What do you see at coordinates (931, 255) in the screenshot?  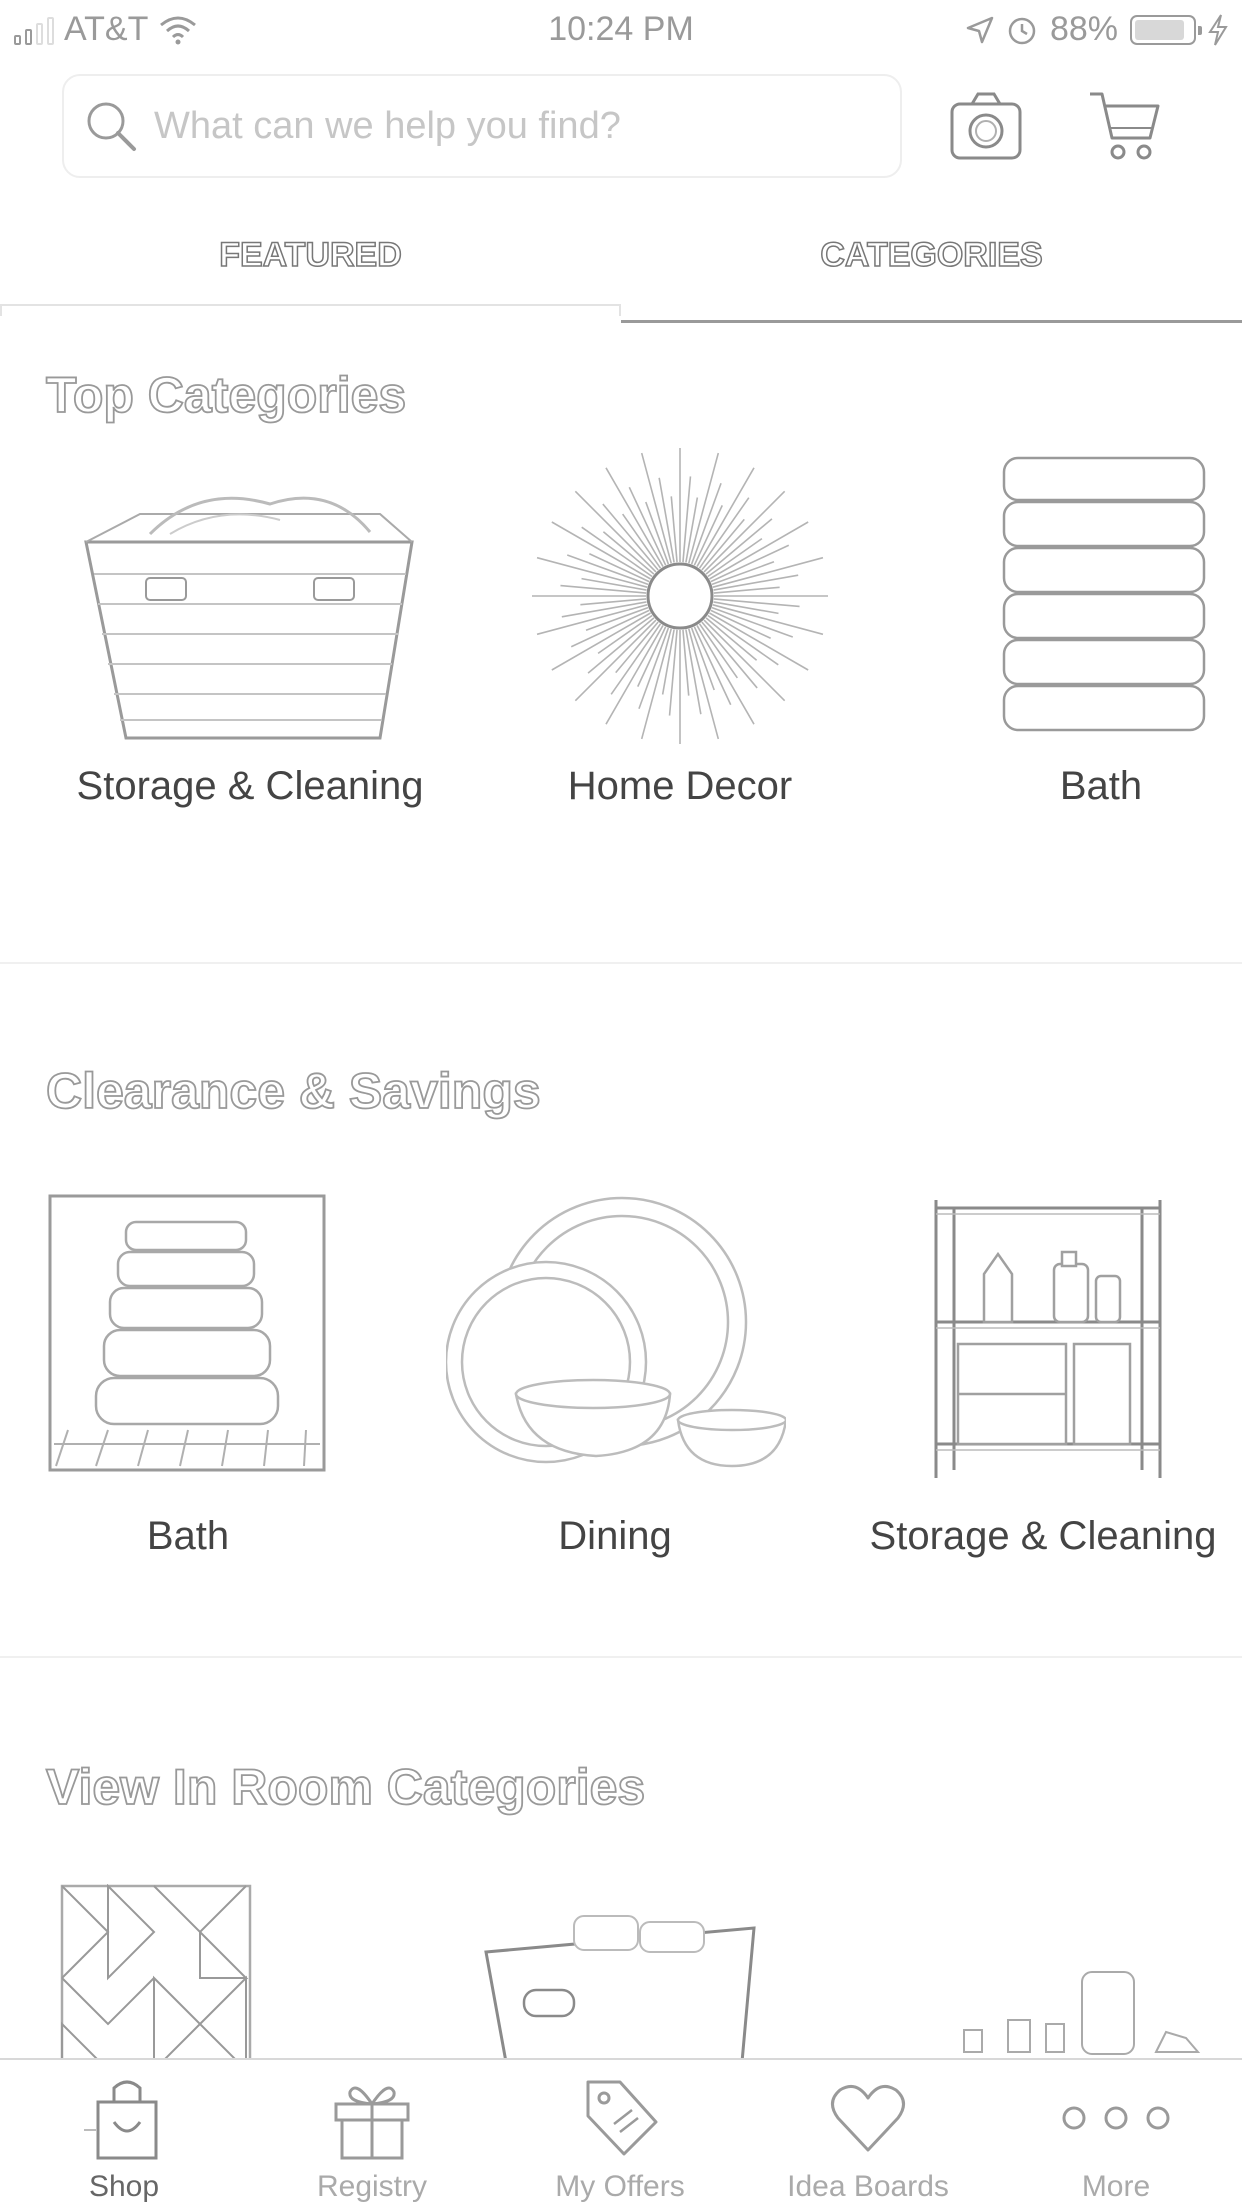 I see `tab-categories: CATEGORIES` at bounding box center [931, 255].